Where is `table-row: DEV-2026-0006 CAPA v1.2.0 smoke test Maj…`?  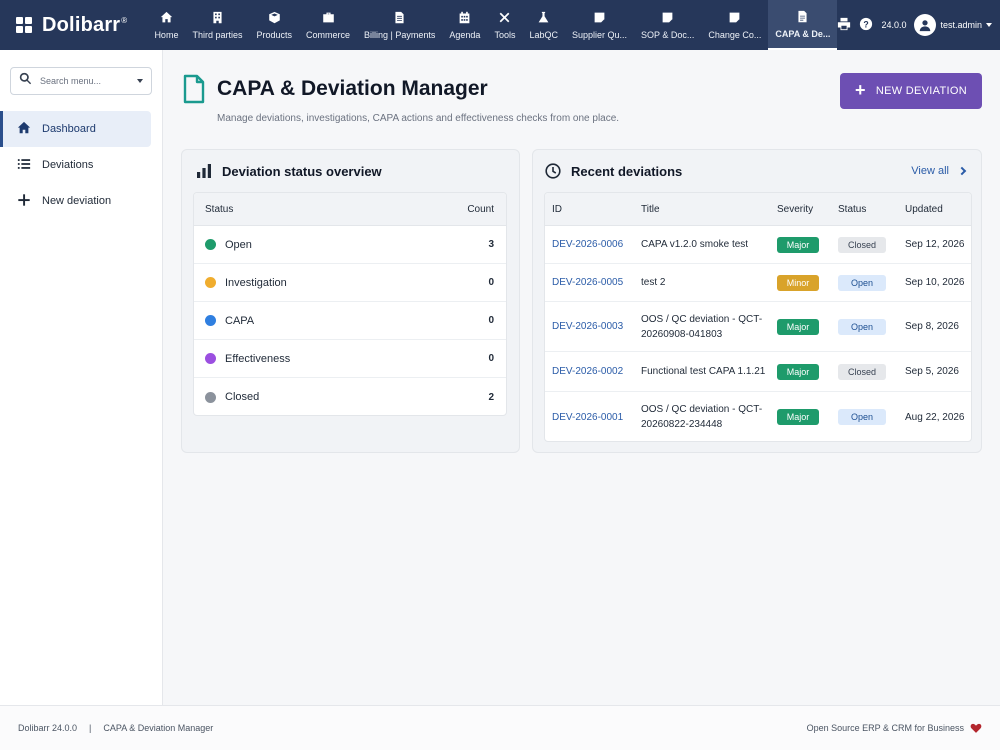 table-row: DEV-2026-0006 CAPA v1.2.0 smoke test Maj… is located at coordinates (758, 245).